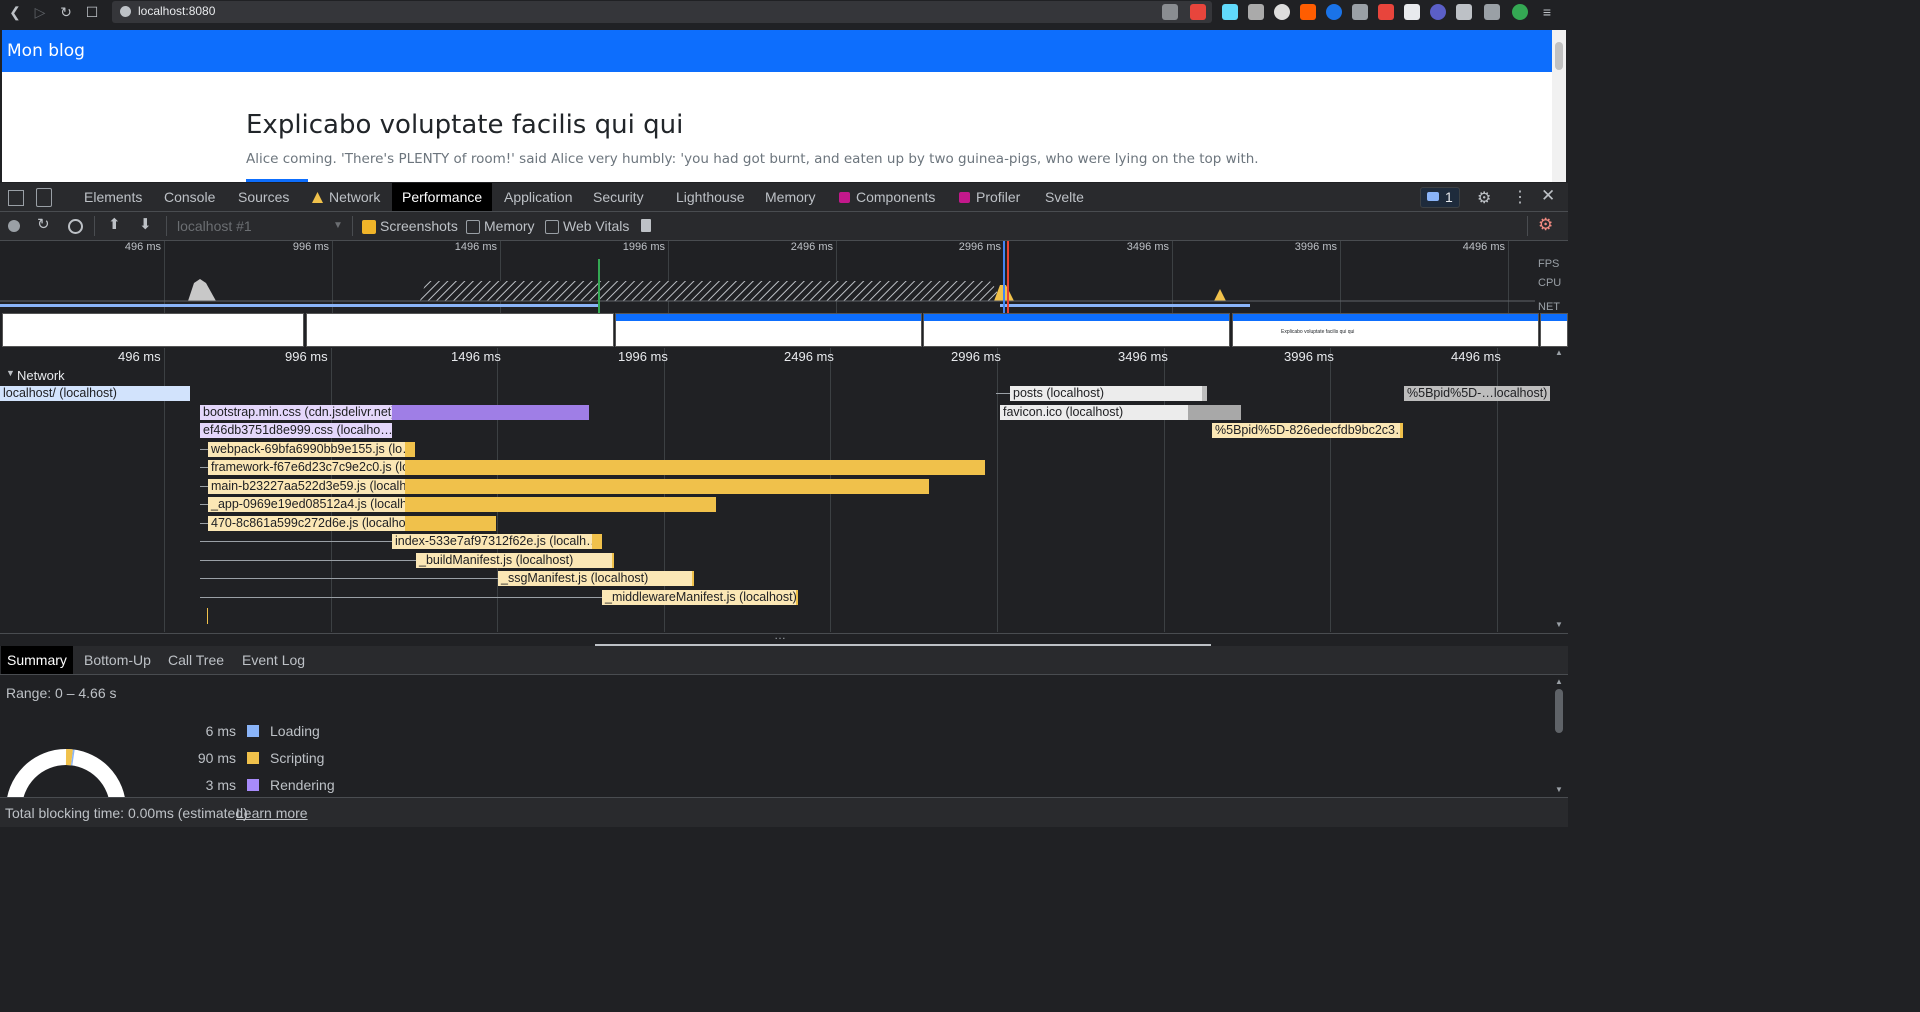 The height and width of the screenshot is (1012, 1920). I want to click on save-profile-icon: ⬇, so click(145, 224).